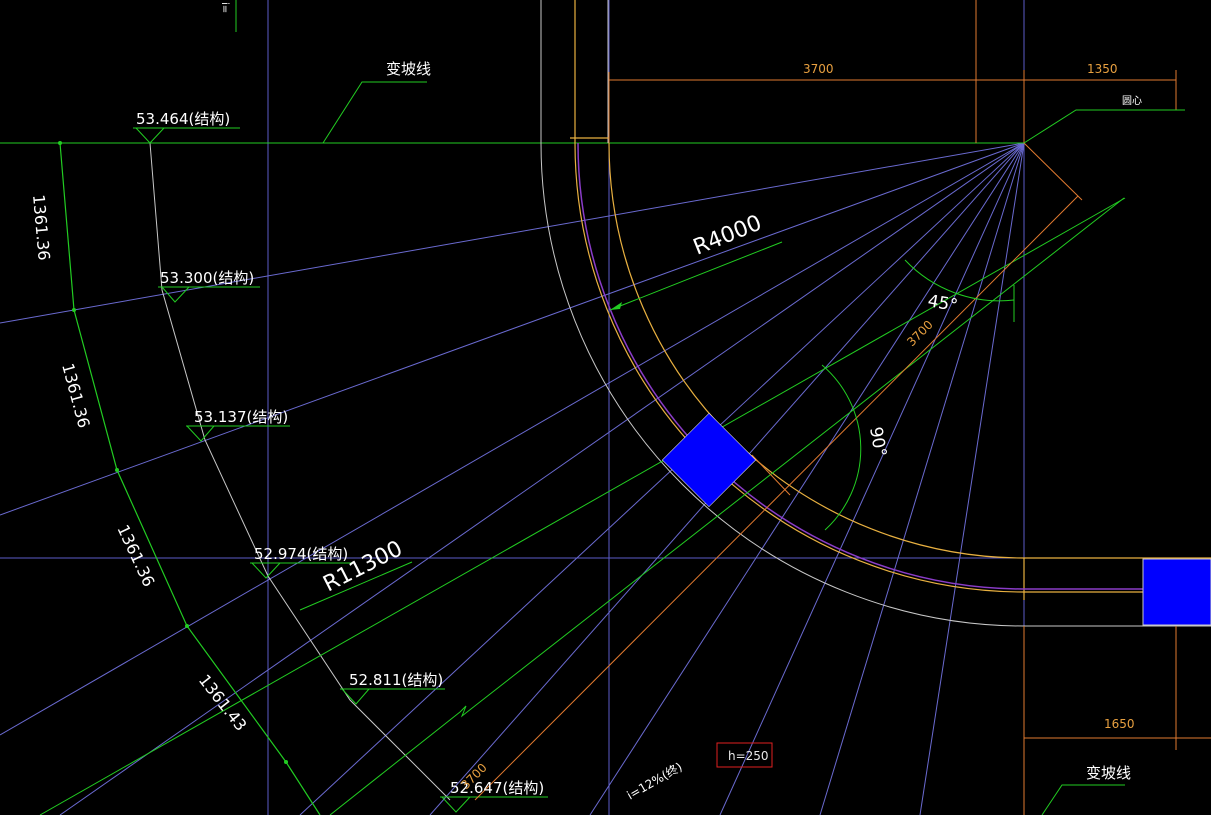  What do you see at coordinates (942, 303) in the screenshot?
I see `angle-45-label: 45°` at bounding box center [942, 303].